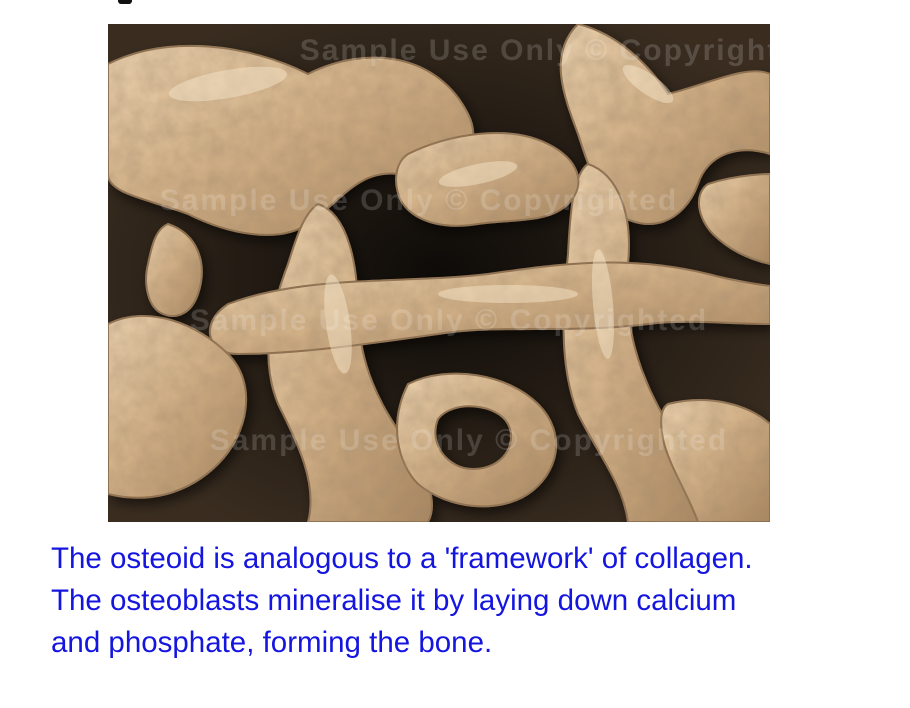 The image size is (910, 708). What do you see at coordinates (125, 2) in the screenshot?
I see `top-text-fragment` at bounding box center [125, 2].